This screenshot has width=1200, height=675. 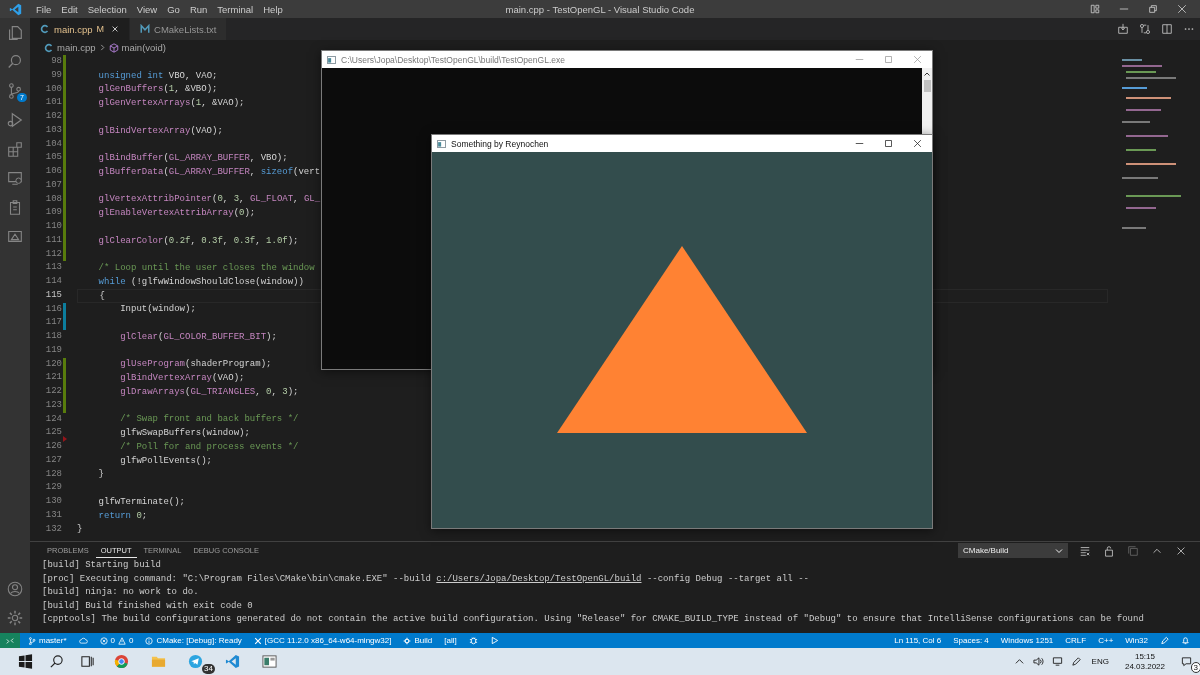 What do you see at coordinates (53, 103) in the screenshot?
I see `line-number: 101` at bounding box center [53, 103].